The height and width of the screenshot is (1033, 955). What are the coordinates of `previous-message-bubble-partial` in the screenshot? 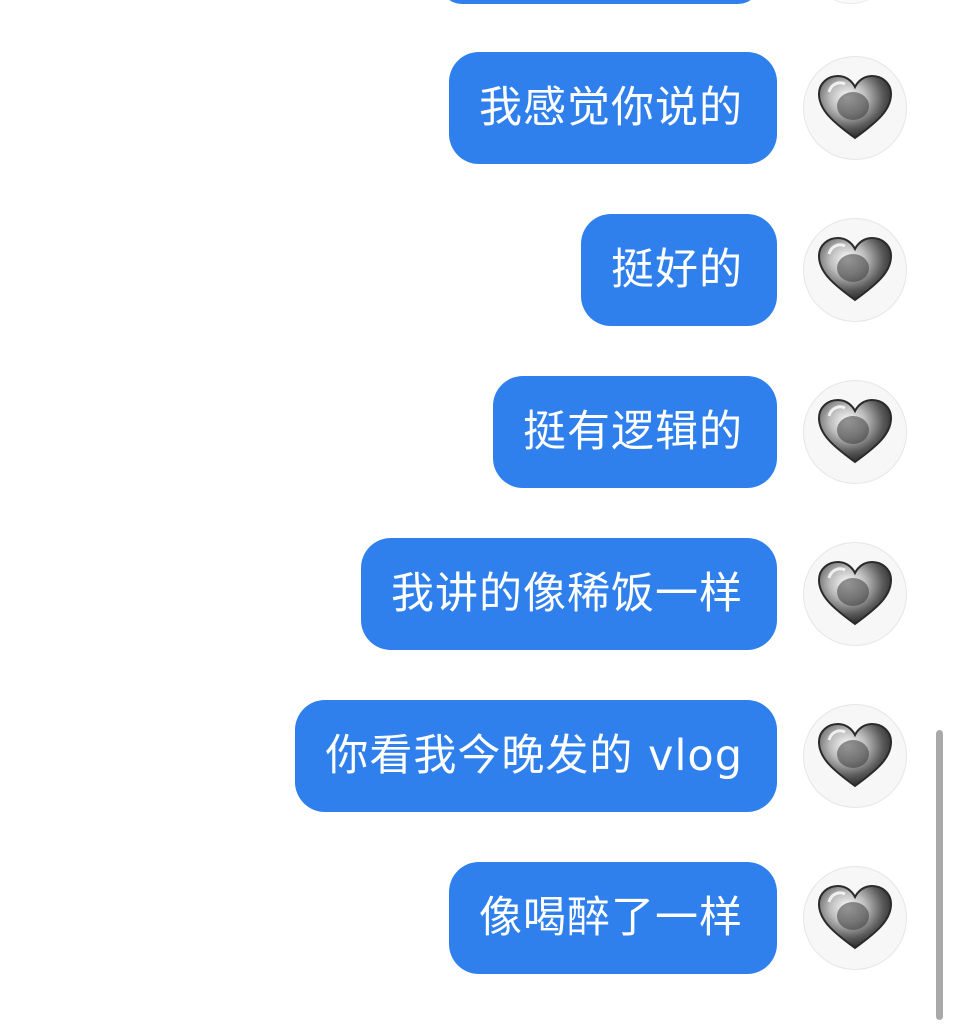 It's located at (600, 2).